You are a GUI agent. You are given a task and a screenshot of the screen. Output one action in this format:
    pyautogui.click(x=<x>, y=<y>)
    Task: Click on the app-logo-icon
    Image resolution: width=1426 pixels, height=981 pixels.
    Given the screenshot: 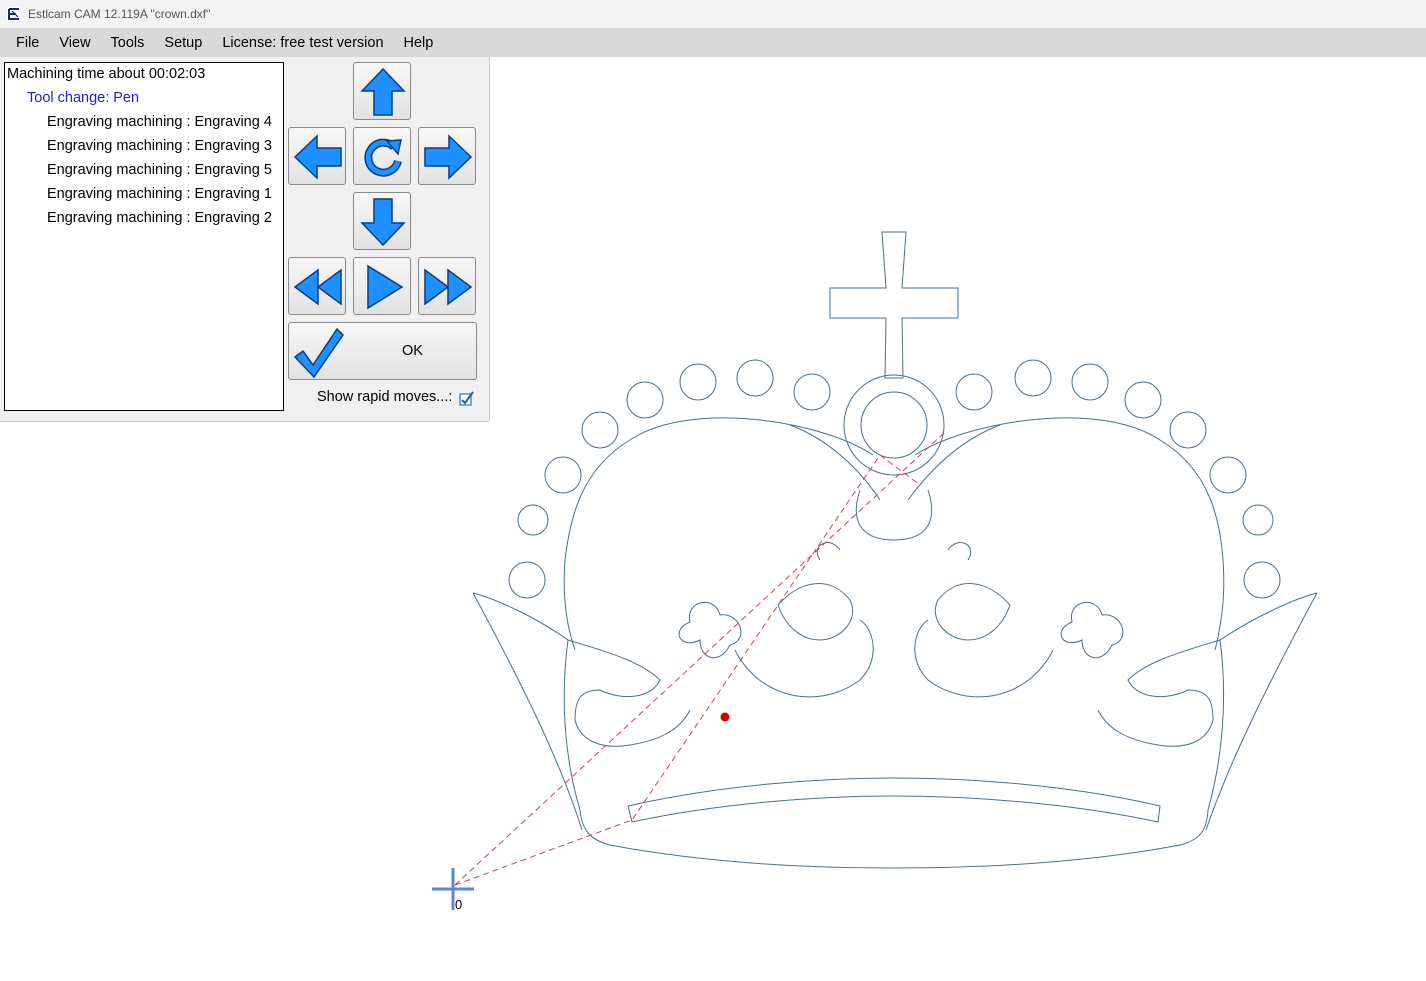 What is the action you would take?
    pyautogui.click(x=14, y=14)
    